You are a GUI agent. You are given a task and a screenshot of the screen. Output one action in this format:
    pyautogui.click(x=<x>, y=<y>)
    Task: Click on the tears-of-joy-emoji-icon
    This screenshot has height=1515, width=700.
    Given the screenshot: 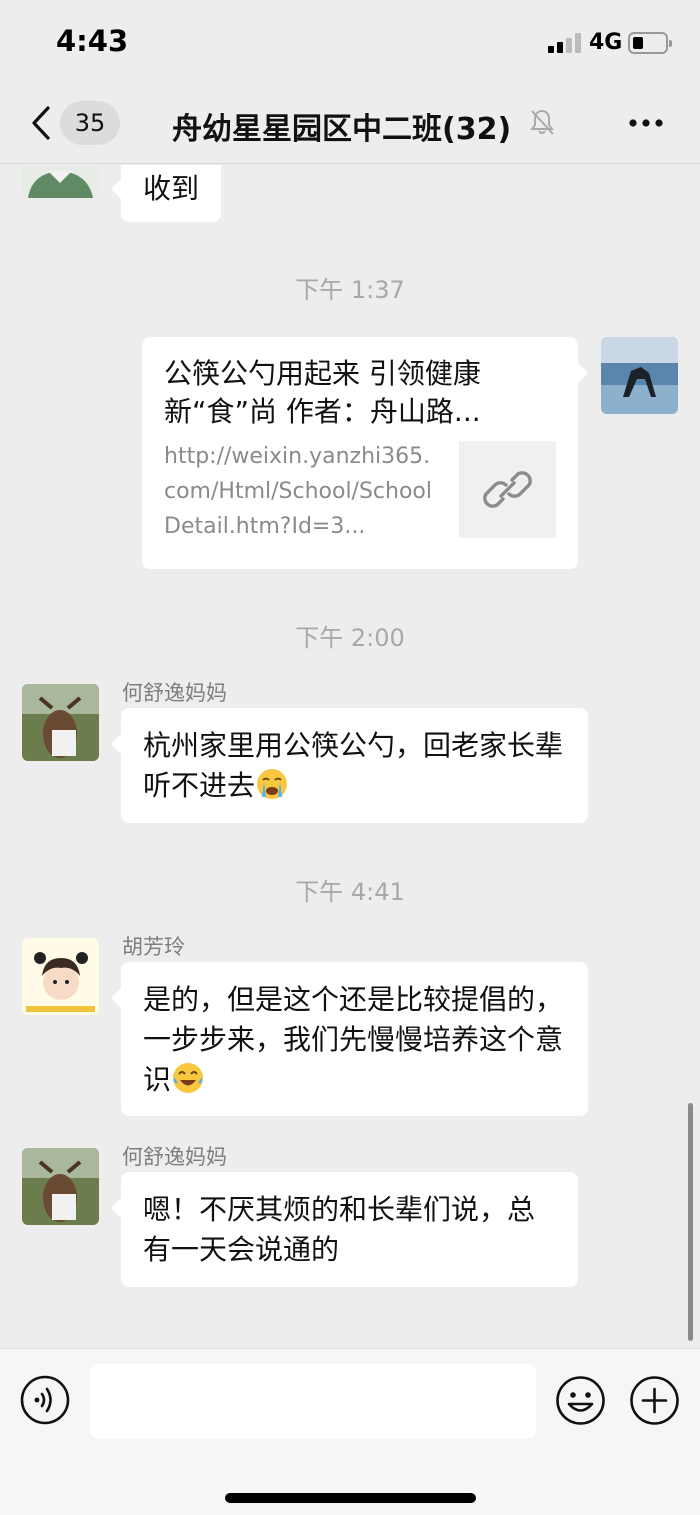 What is the action you would take?
    pyautogui.click(x=188, y=1078)
    